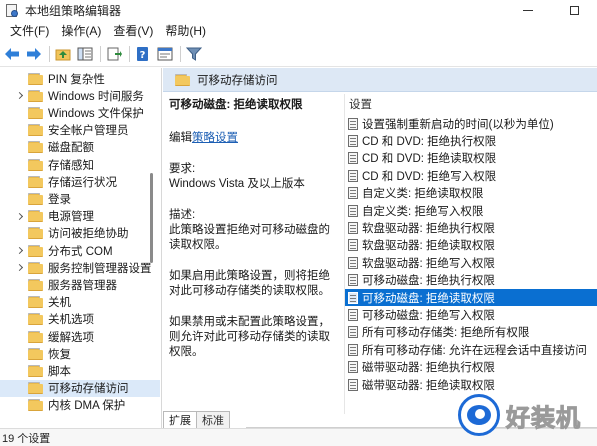  I want to click on tree-item: 访问被拒绝协助, so click(80, 233).